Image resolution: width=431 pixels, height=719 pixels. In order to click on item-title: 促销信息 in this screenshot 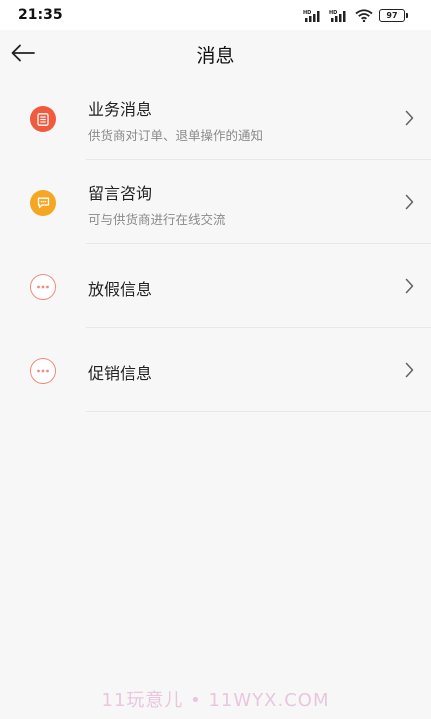, I will do `click(120, 373)`.